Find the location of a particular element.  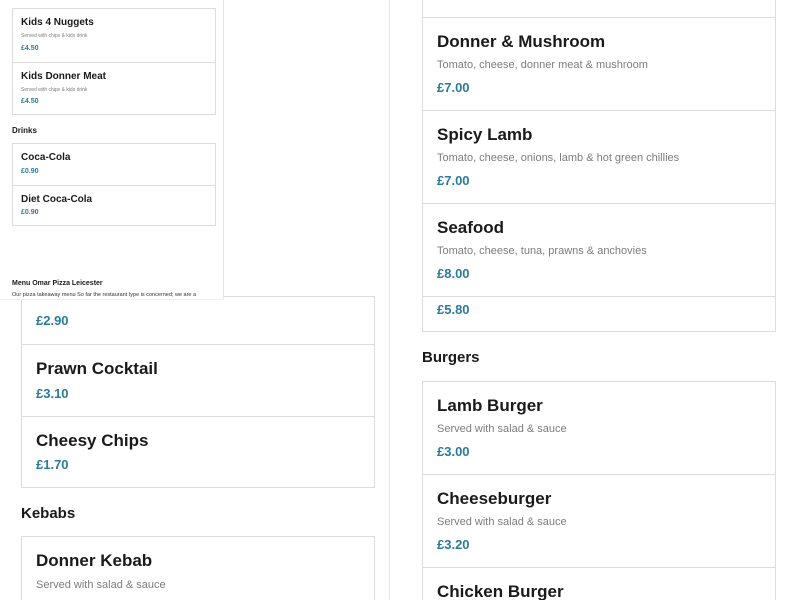

menu-item-name: Prawn Cocktail is located at coordinates (97, 368).